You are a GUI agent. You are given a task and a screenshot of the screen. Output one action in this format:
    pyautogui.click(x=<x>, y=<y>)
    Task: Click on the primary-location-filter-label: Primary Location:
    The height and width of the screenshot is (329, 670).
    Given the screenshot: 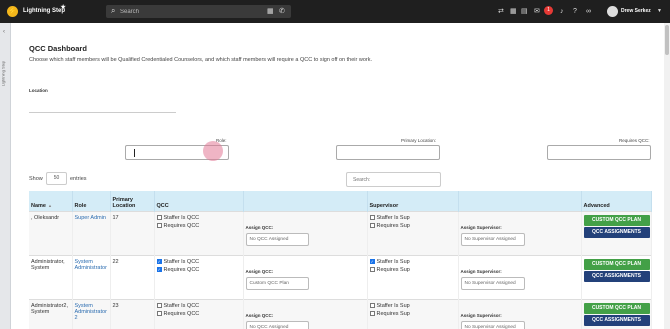 What is the action you would take?
    pyautogui.click(x=419, y=140)
    